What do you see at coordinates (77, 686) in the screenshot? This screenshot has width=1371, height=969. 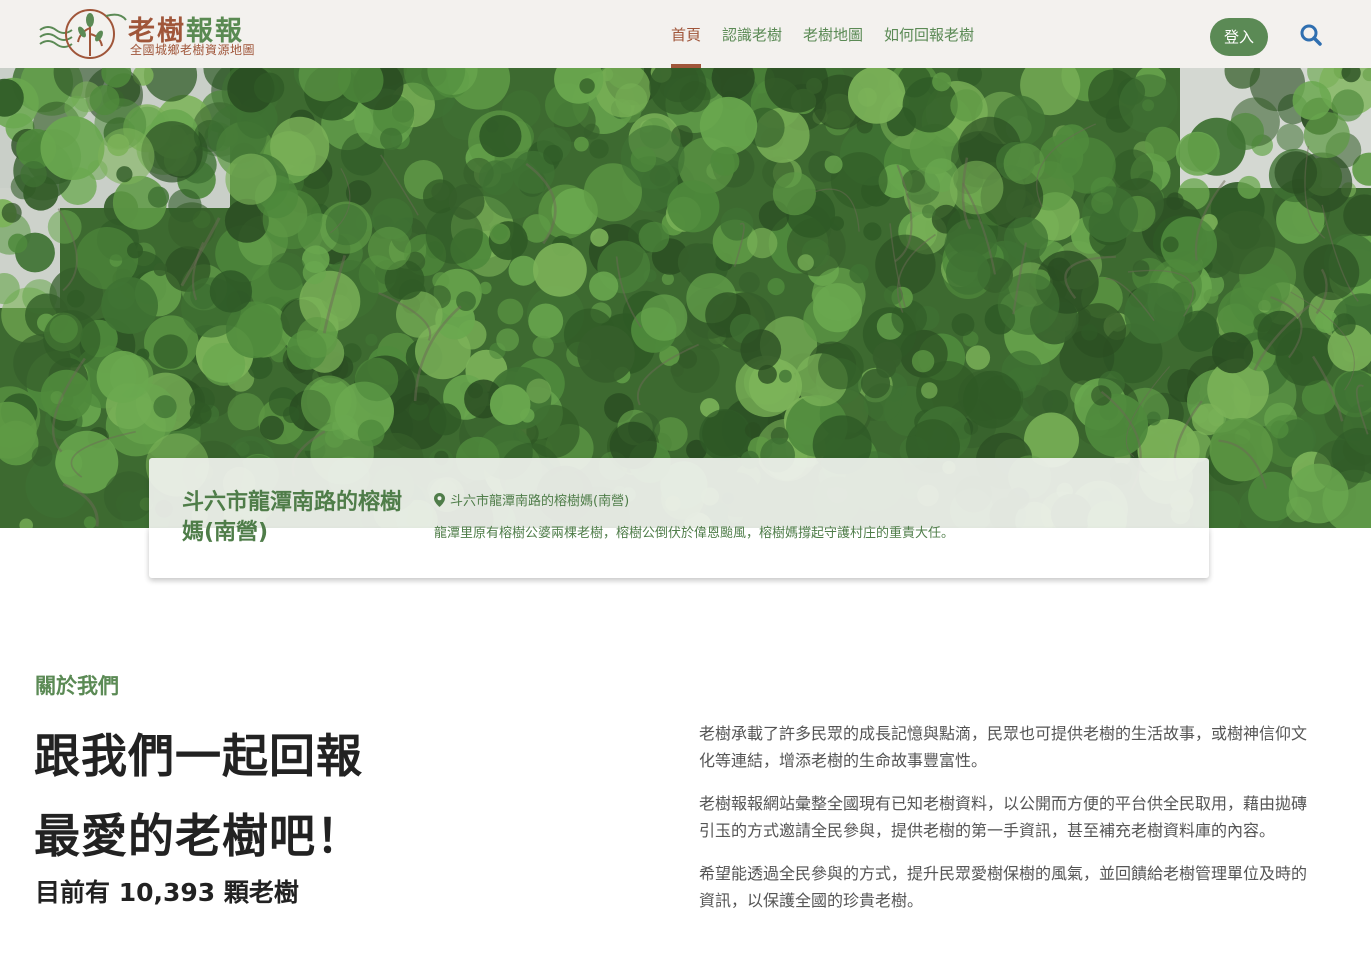 I see `about-eyebrow: 關於我們` at bounding box center [77, 686].